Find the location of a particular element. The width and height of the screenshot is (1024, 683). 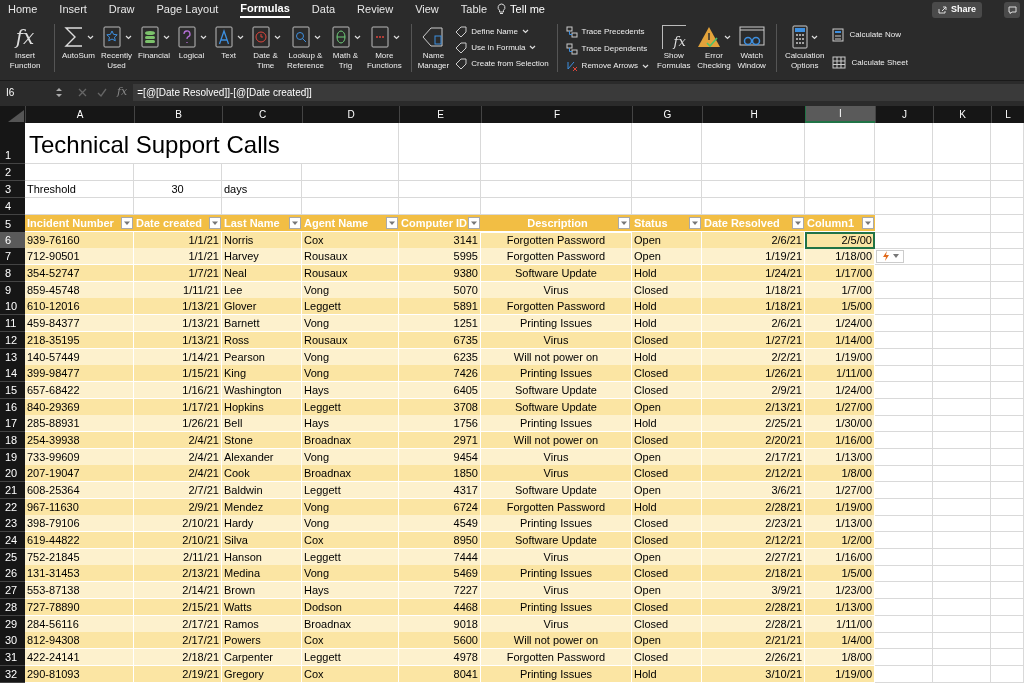

tell-me-field: Tell me is located at coordinates (527, 9).